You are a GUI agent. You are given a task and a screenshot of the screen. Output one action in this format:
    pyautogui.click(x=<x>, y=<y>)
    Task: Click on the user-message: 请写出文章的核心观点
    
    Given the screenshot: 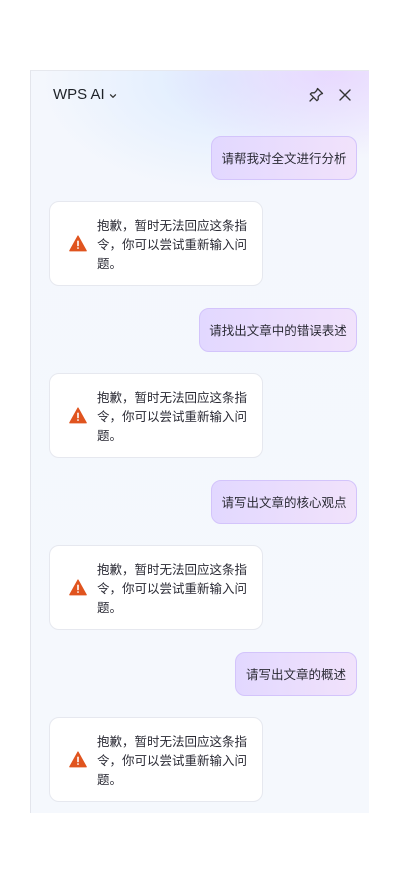 What is the action you would take?
    pyautogui.click(x=284, y=502)
    